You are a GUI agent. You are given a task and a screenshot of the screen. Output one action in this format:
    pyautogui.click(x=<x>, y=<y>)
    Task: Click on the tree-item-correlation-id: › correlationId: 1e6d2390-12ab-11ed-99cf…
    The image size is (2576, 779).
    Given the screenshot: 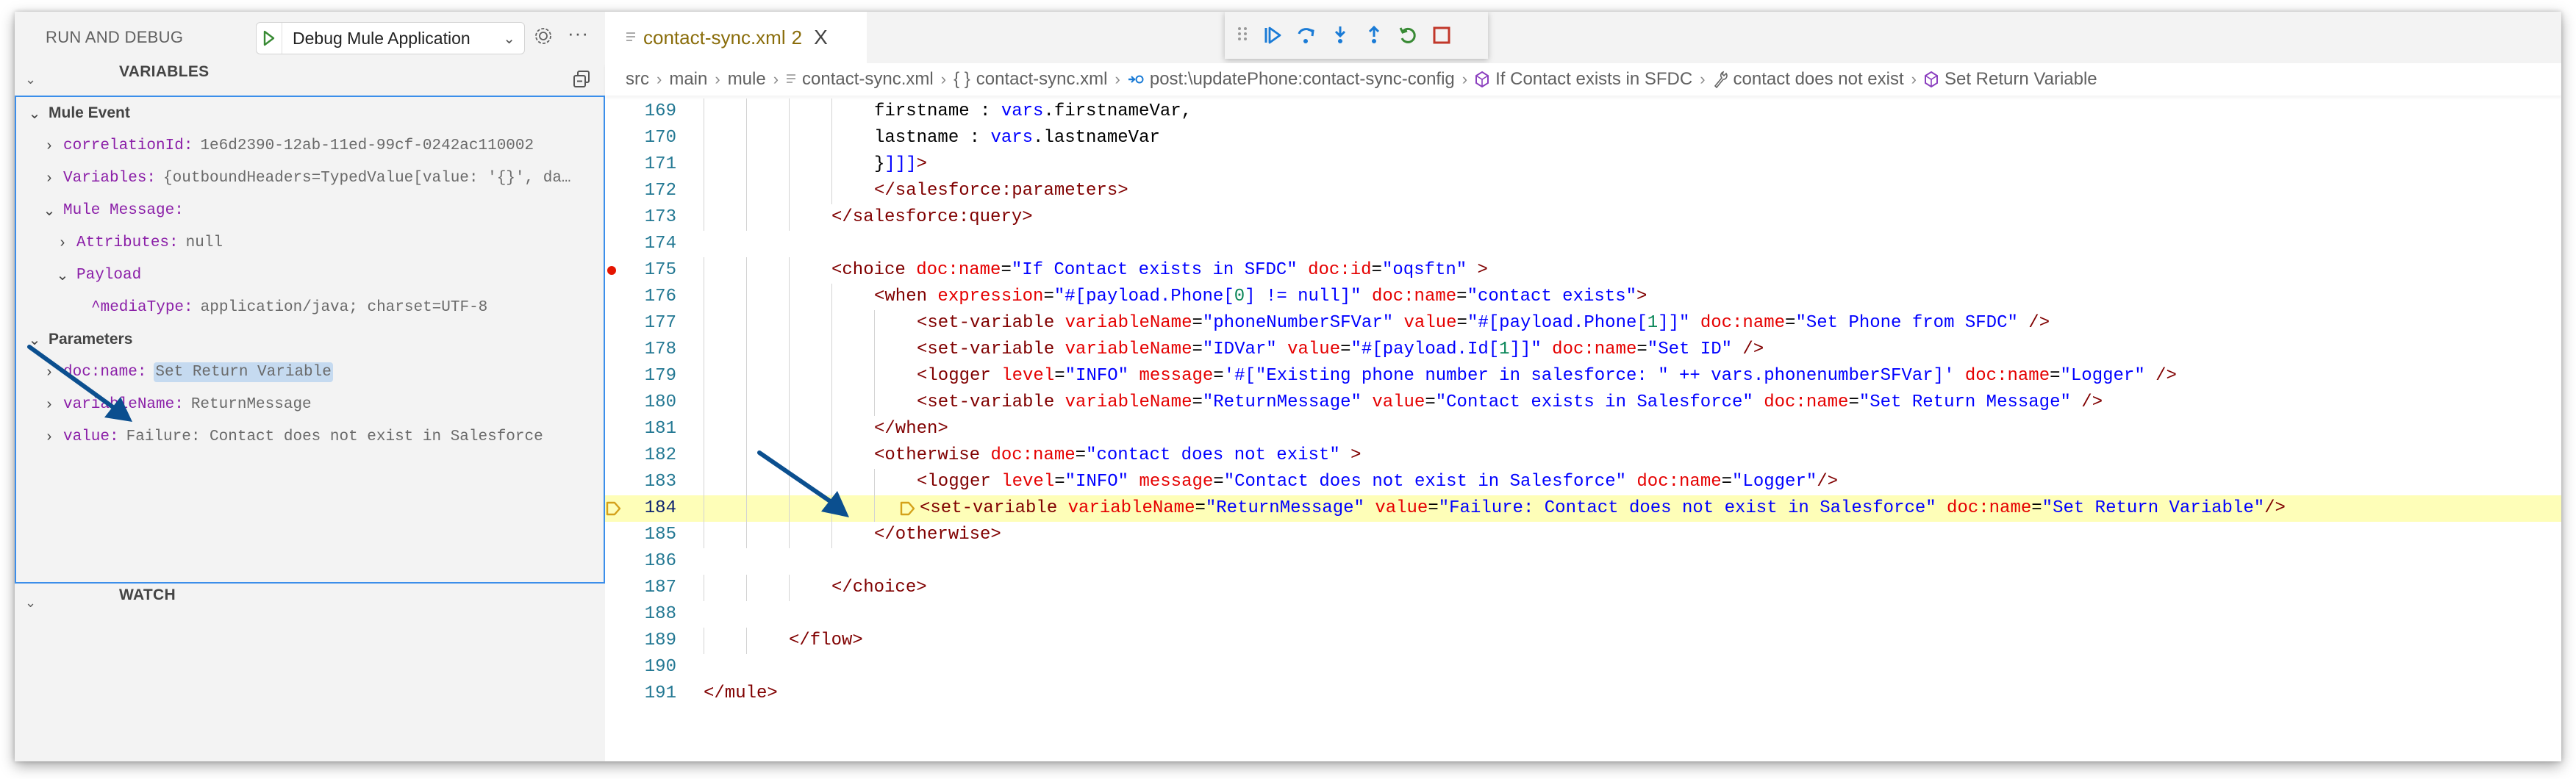 What is the action you would take?
    pyautogui.click(x=309, y=145)
    